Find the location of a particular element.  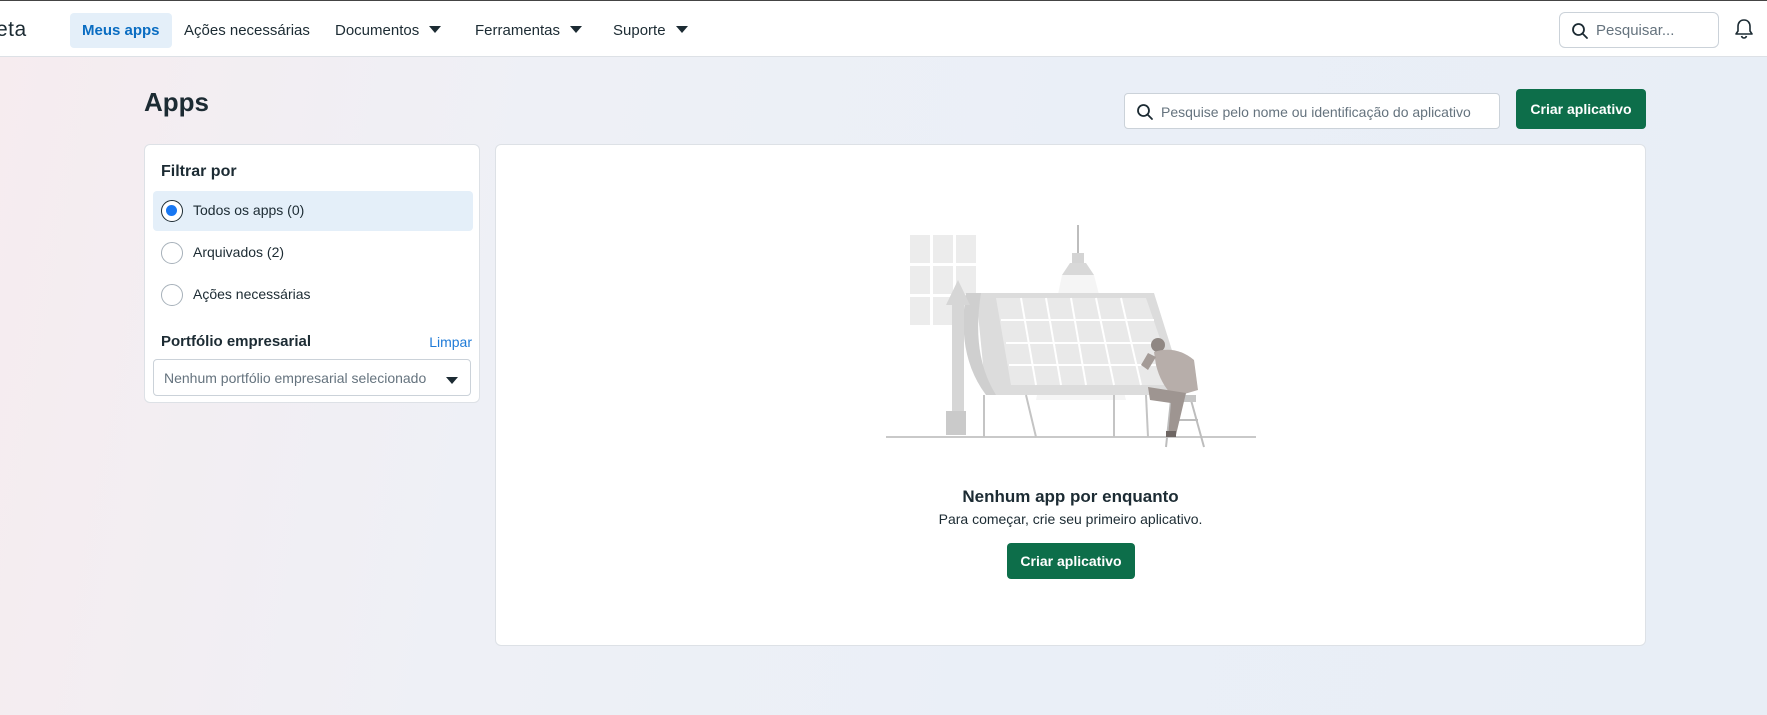

nav-actions-needed-label: Ações necessárias is located at coordinates (247, 30).